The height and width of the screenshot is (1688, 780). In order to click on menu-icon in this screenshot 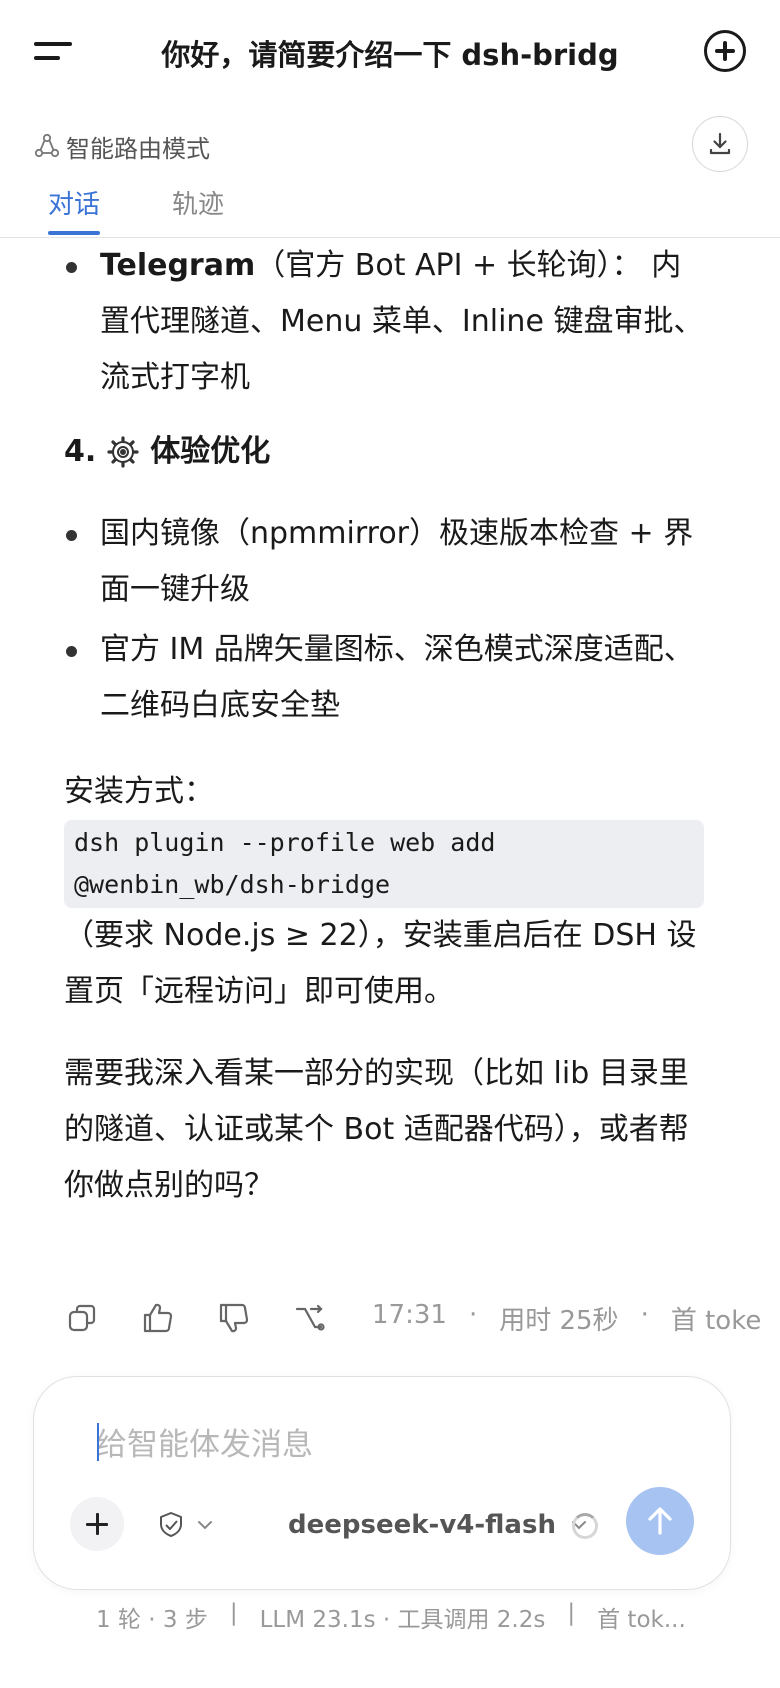, I will do `click(54, 52)`.